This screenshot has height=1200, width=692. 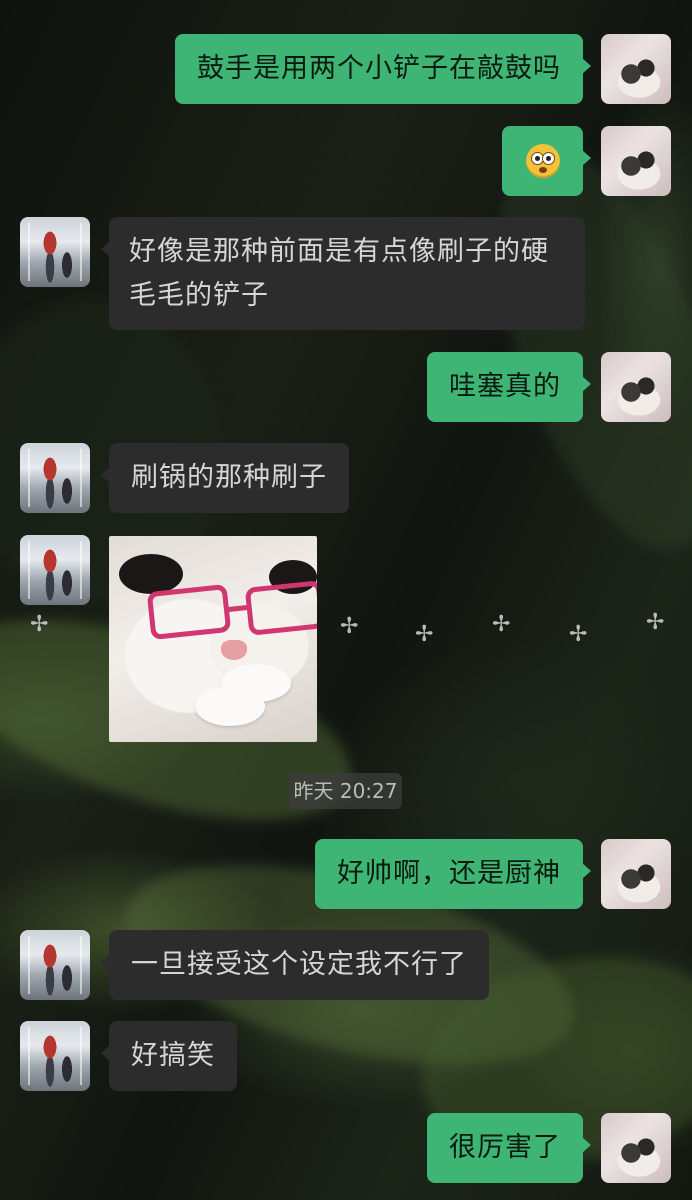 I want to click on message-bubble: 鼓手是用两个小铲子在敲鼓吗, so click(x=383, y=69).